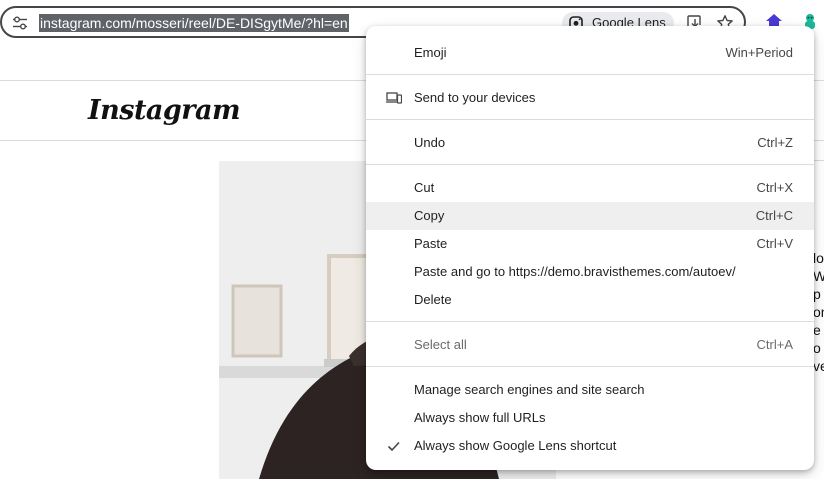  I want to click on menu-item-shortcut: Win+Period, so click(759, 52).